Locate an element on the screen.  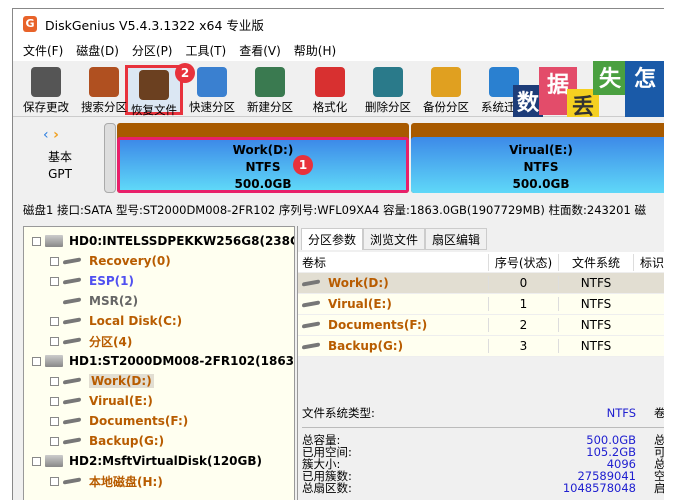
column-header: 文件系统 is located at coordinates (595, 262).